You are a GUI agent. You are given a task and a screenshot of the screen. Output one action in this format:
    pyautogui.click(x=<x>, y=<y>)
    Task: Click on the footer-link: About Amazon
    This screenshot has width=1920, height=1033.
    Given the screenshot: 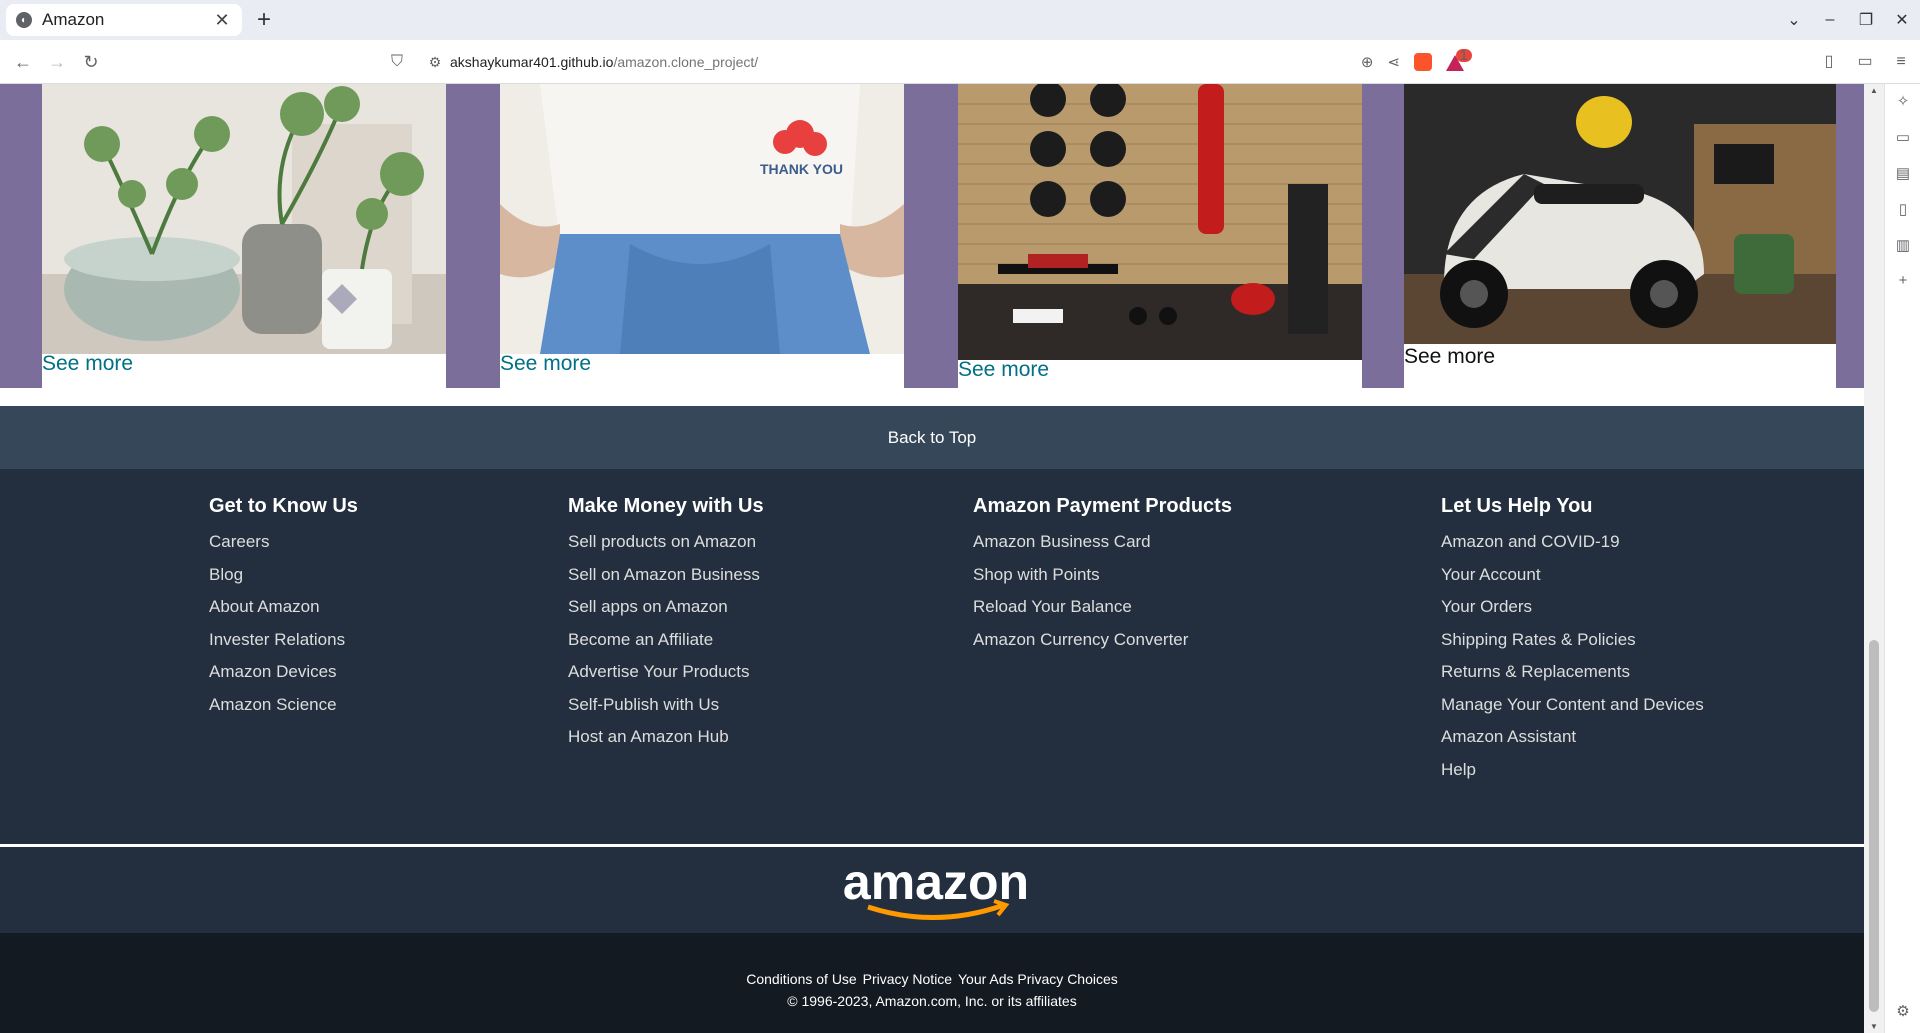 What is the action you would take?
    pyautogui.click(x=283, y=607)
    